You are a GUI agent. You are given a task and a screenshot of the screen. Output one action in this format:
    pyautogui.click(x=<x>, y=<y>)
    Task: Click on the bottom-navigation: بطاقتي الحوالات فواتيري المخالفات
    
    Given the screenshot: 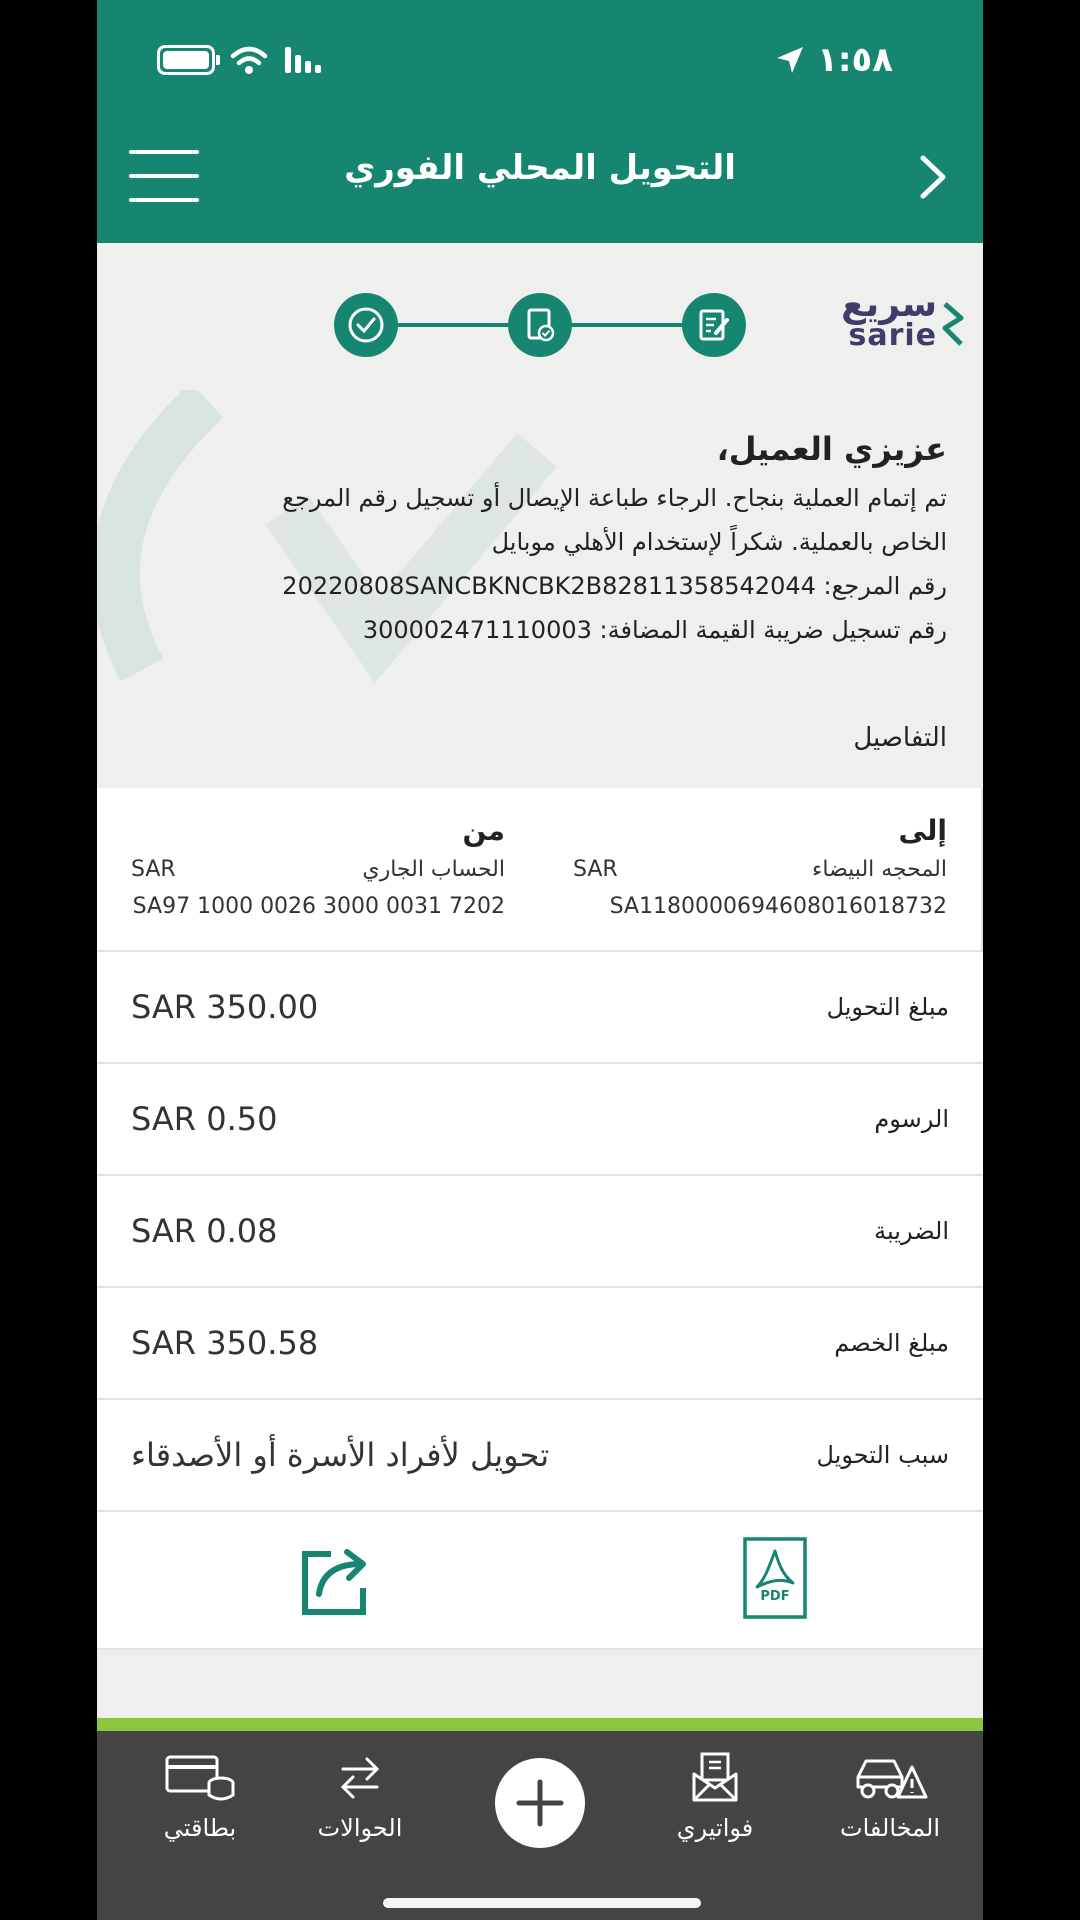 What is the action you would take?
    pyautogui.click(x=540, y=1819)
    